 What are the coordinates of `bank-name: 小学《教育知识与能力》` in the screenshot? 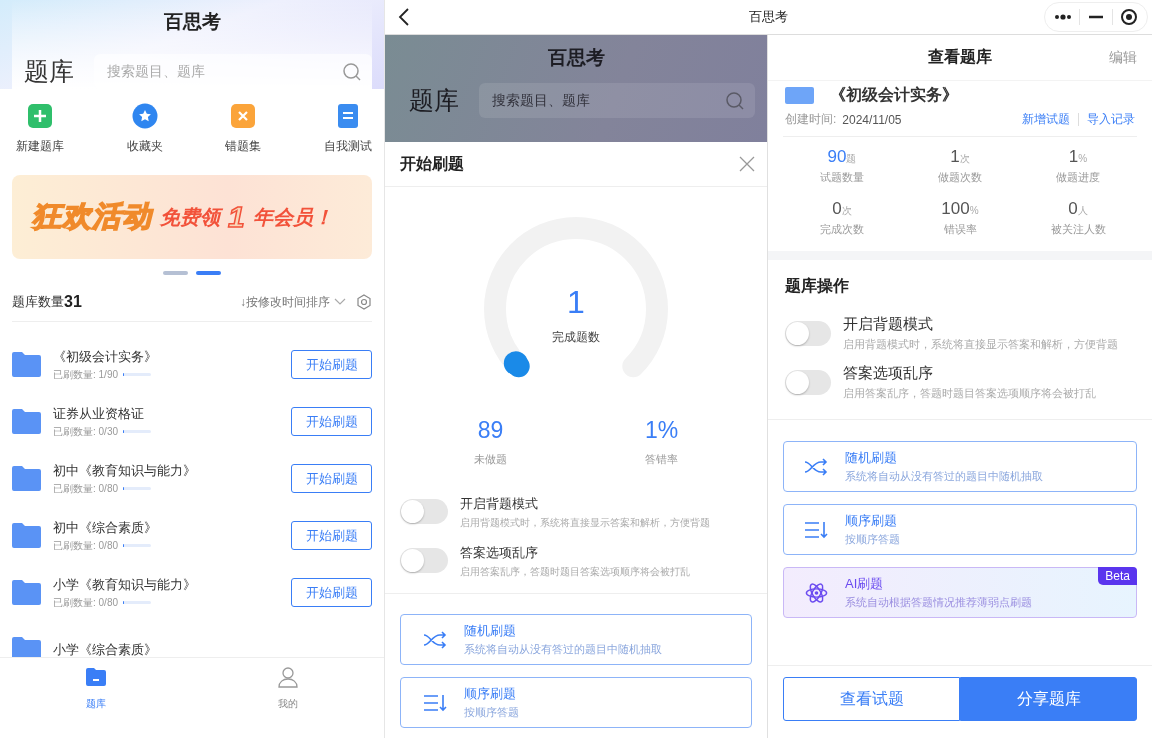 It's located at (125, 584).